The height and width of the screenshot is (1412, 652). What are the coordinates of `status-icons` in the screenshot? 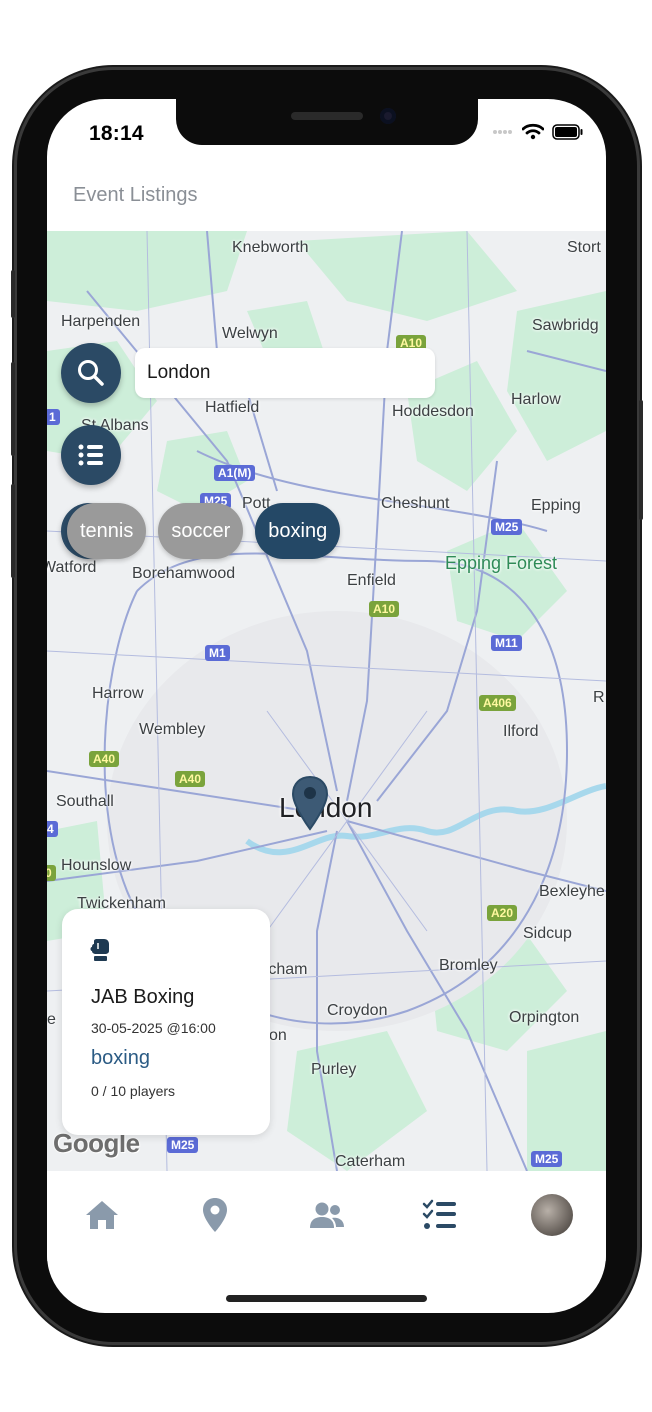 It's located at (538, 131).